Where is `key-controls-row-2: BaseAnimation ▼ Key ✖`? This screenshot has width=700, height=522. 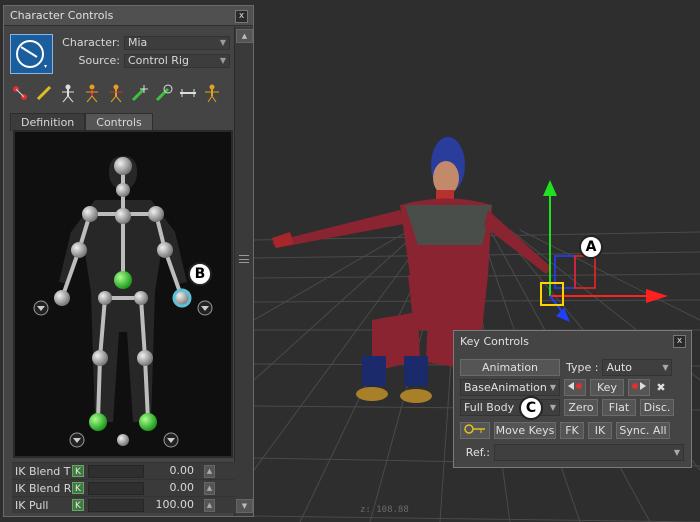
key-controls-row-2: BaseAnimation ▼ Key ✖ is located at coordinates (564, 387).